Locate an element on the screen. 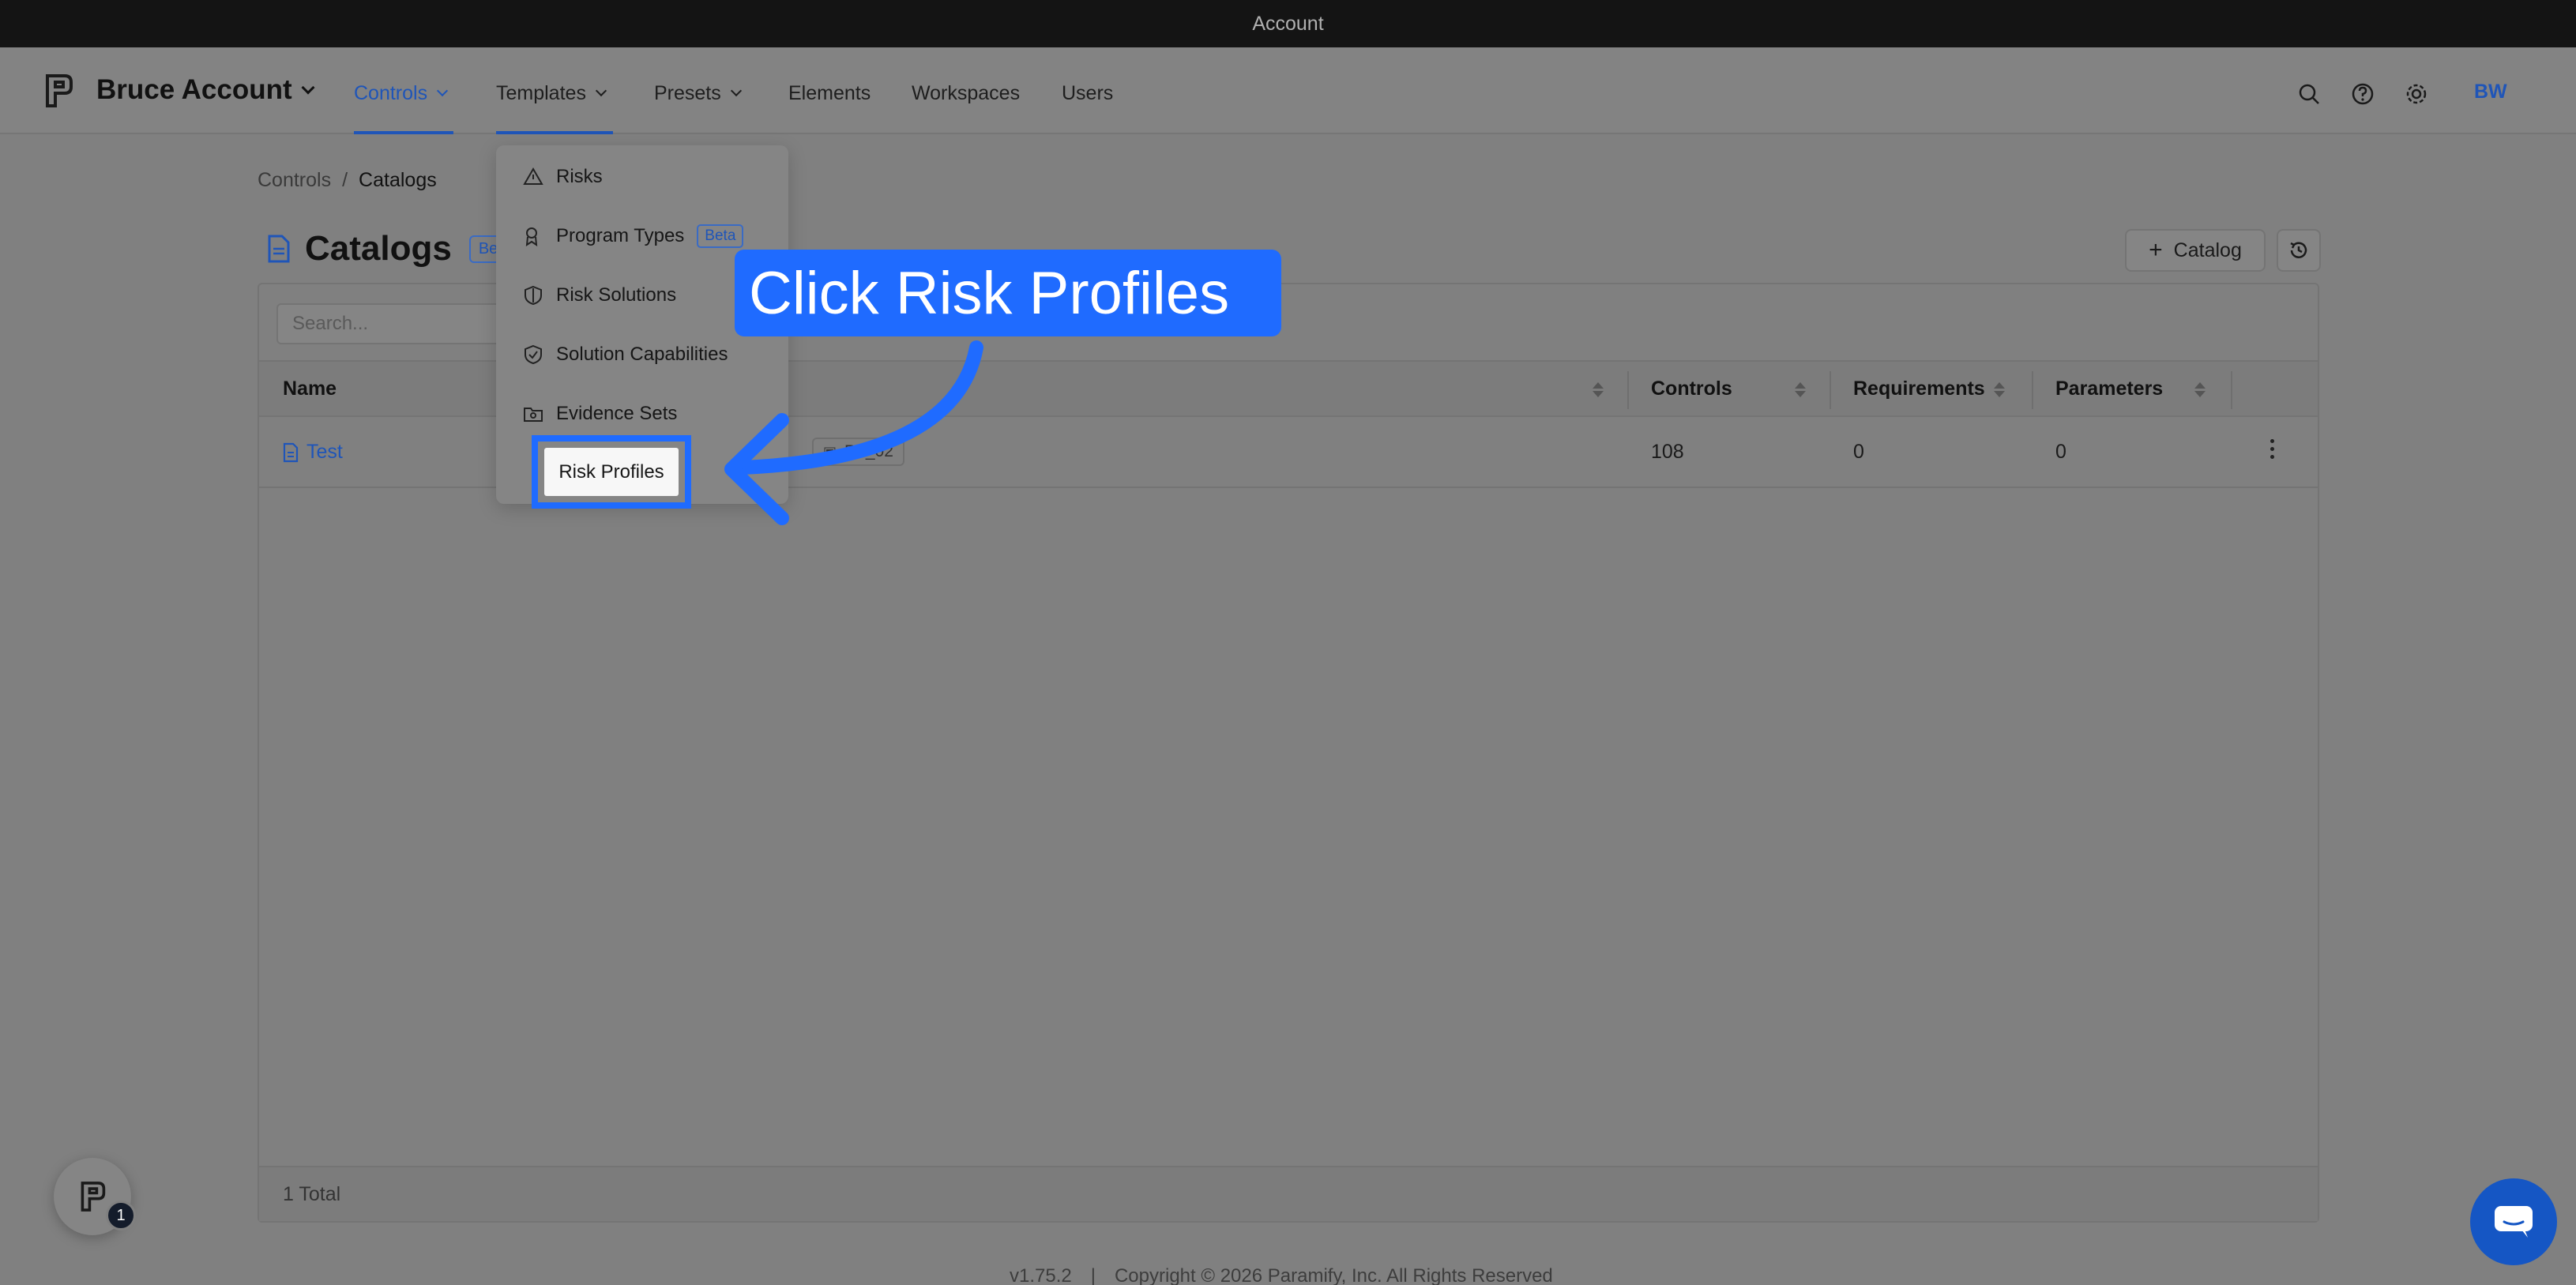  nav-workspaces: Workspaces is located at coordinates (966, 93).